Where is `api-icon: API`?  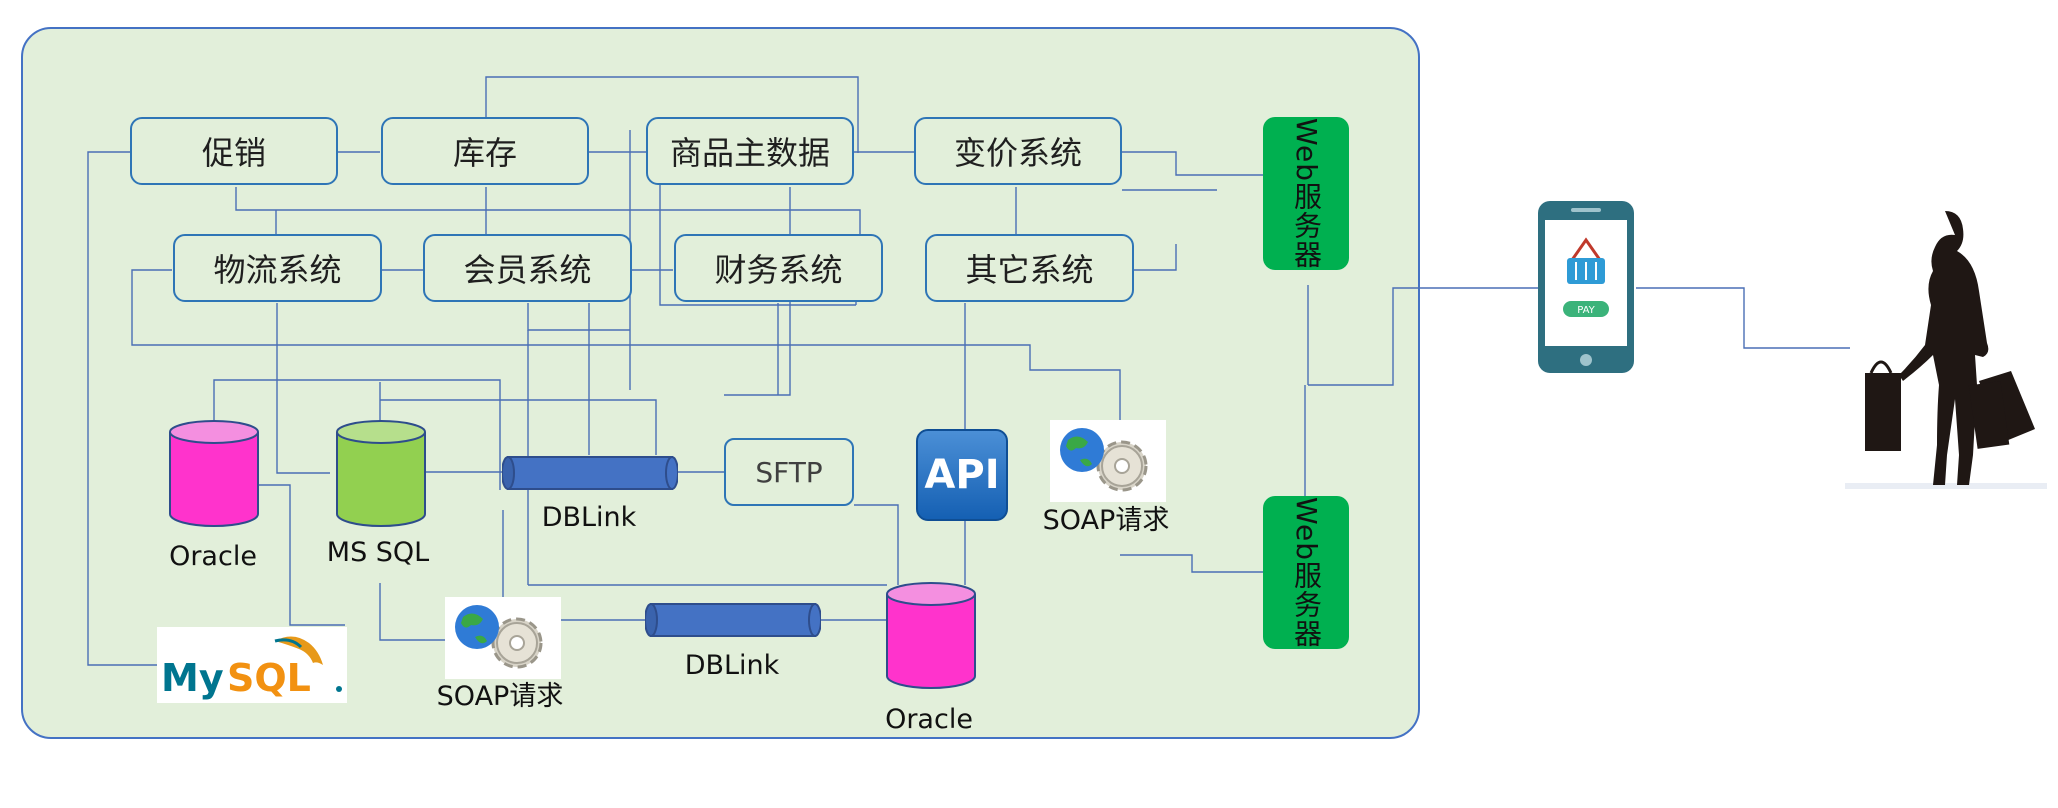 api-icon: API is located at coordinates (962, 475).